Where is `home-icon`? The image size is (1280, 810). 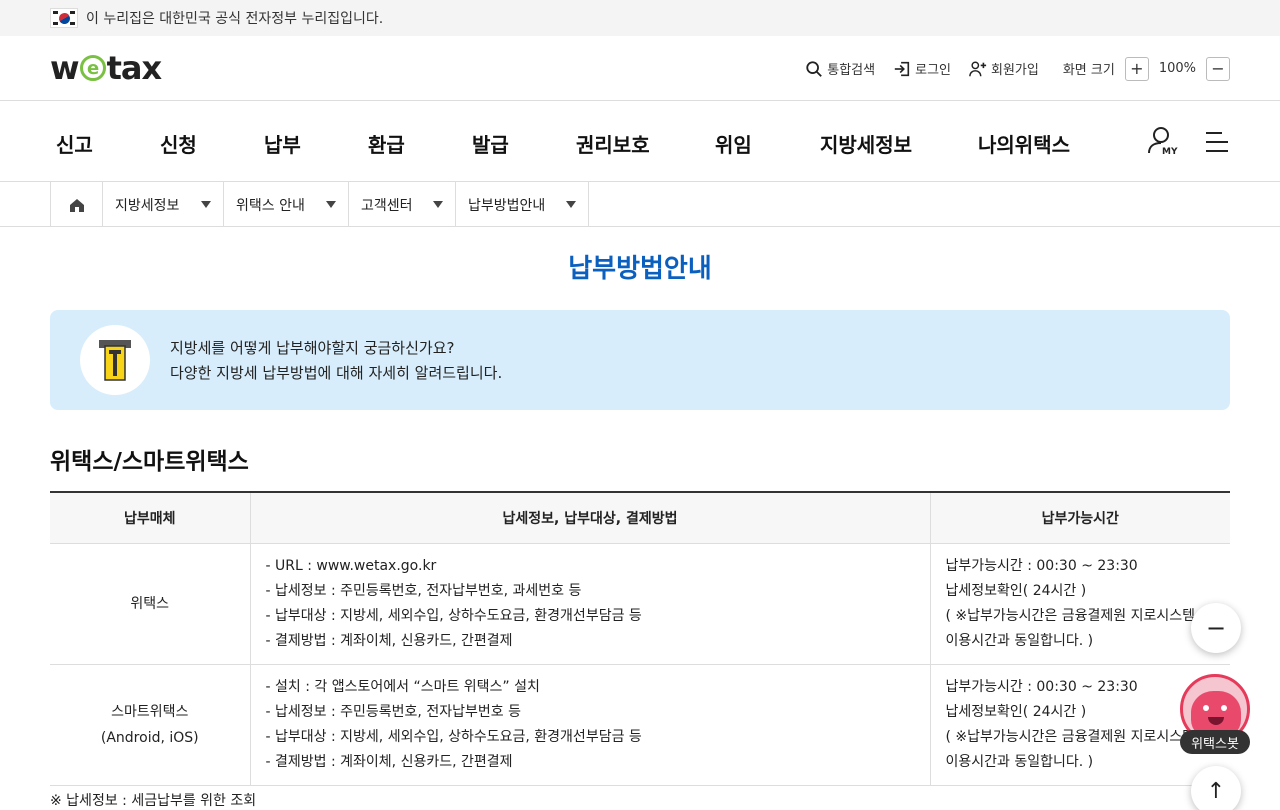
home-icon is located at coordinates (76, 205).